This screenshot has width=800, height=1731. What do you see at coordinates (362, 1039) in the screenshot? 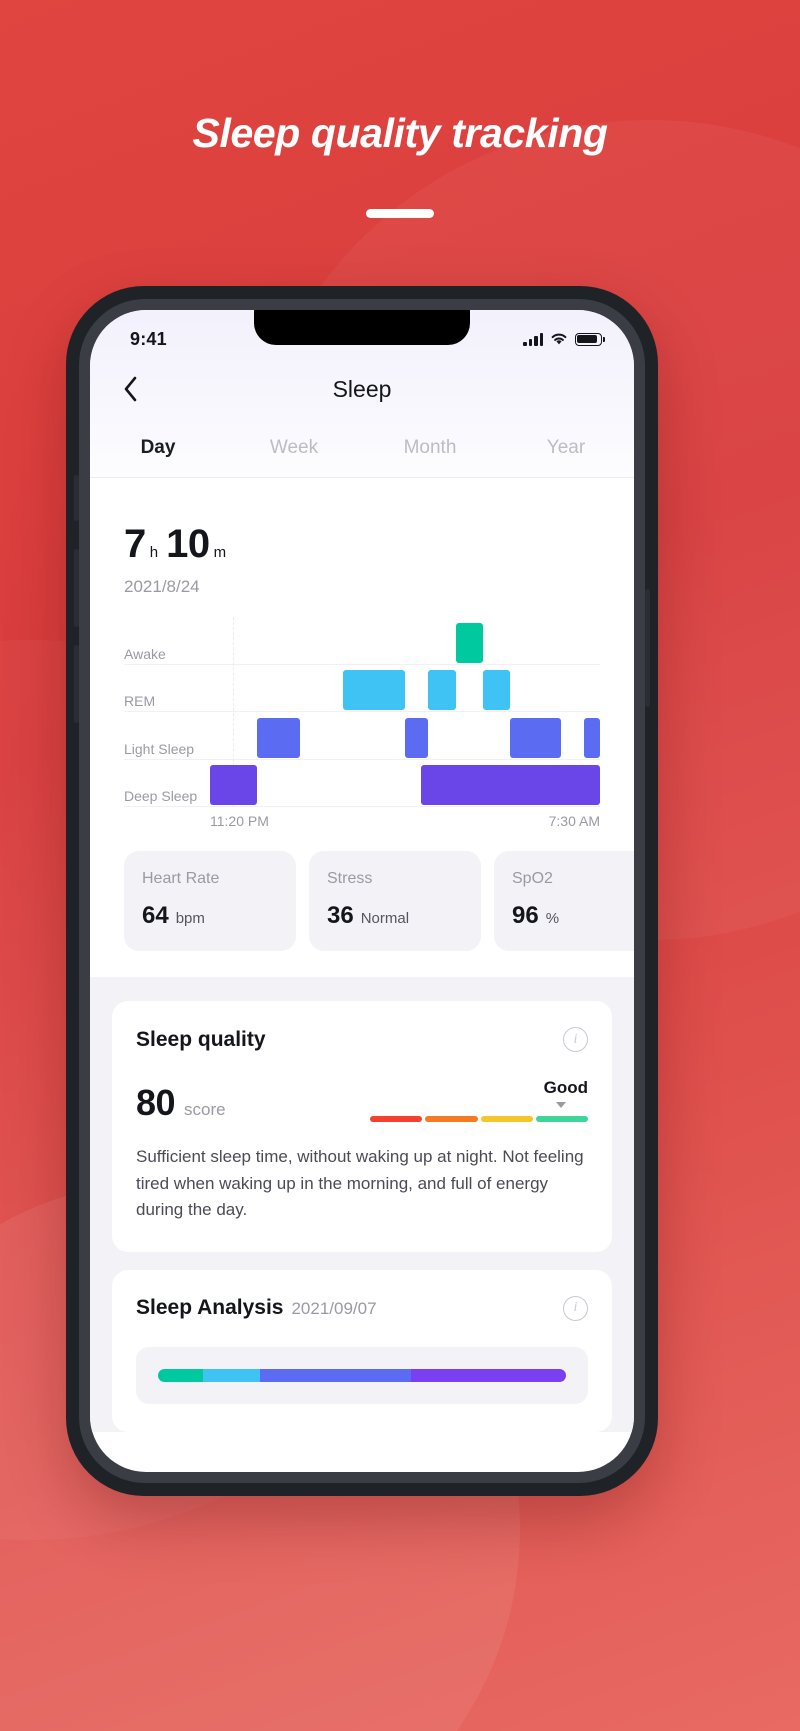
I see `sleep-quality-header: Sleep quality i` at bounding box center [362, 1039].